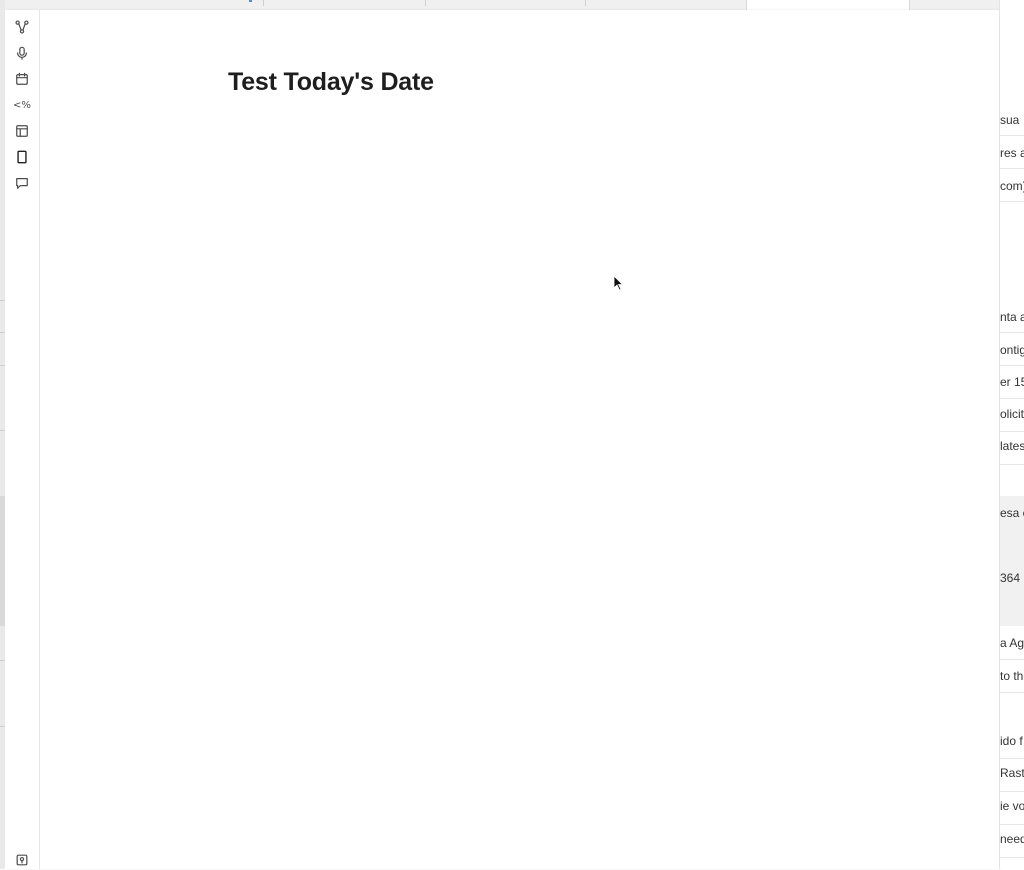 The image size is (1024, 870). Describe the element at coordinates (22, 860) in the screenshot. I see `vault-switcher-icon` at that location.